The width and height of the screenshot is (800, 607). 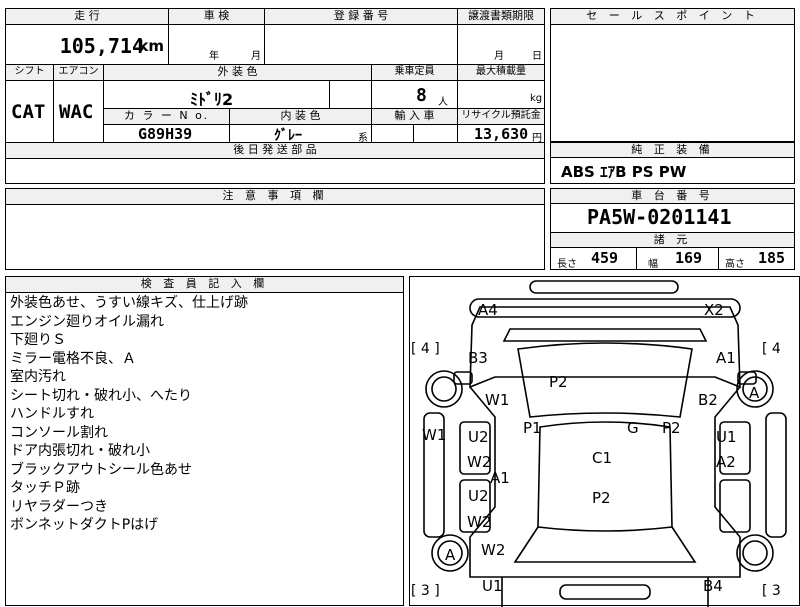 What do you see at coordinates (726, 358) in the screenshot?
I see `diagram-label-a1-top: A1` at bounding box center [726, 358].